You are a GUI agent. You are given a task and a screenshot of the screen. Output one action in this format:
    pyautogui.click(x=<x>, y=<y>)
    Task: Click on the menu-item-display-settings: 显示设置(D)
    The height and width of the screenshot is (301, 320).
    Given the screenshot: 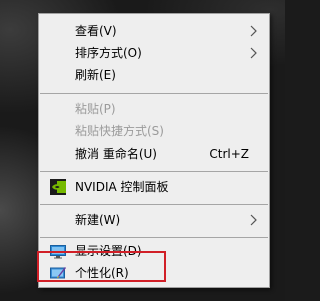 What is the action you would take?
    pyautogui.click(x=154, y=251)
    